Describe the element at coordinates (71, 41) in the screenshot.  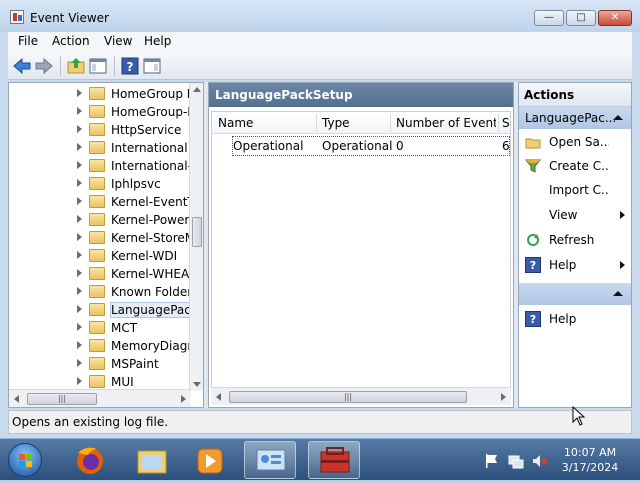
I see `menu-action: Action` at that location.